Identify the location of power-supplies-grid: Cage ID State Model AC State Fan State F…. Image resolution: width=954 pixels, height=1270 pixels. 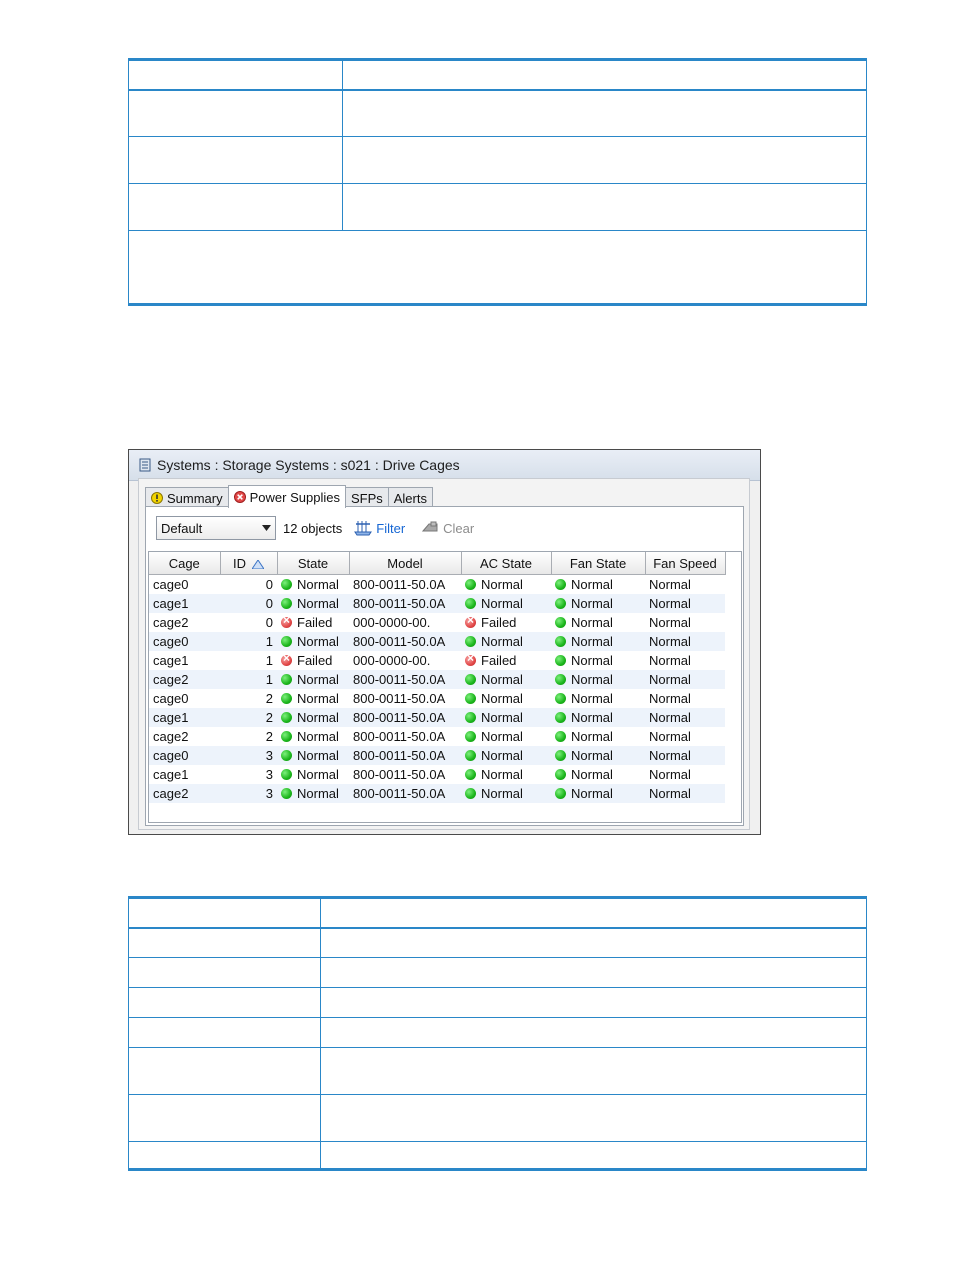
(445, 687).